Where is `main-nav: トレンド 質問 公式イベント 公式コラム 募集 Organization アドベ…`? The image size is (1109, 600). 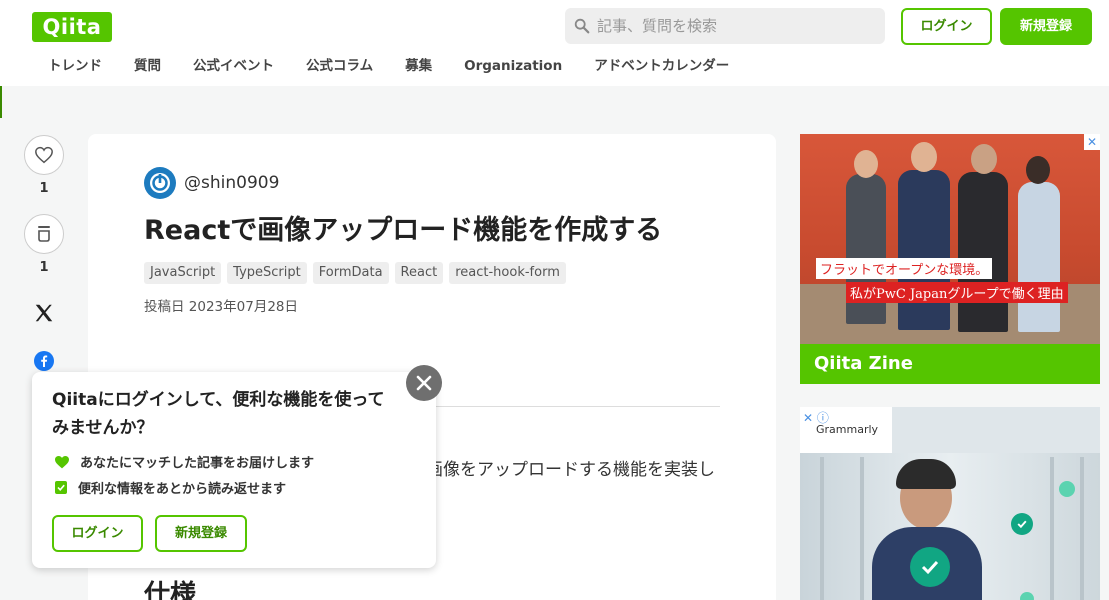 main-nav: トレンド 質問 公式イベント 公式コラム 募集 Organization アドベ… is located at coordinates (388, 66).